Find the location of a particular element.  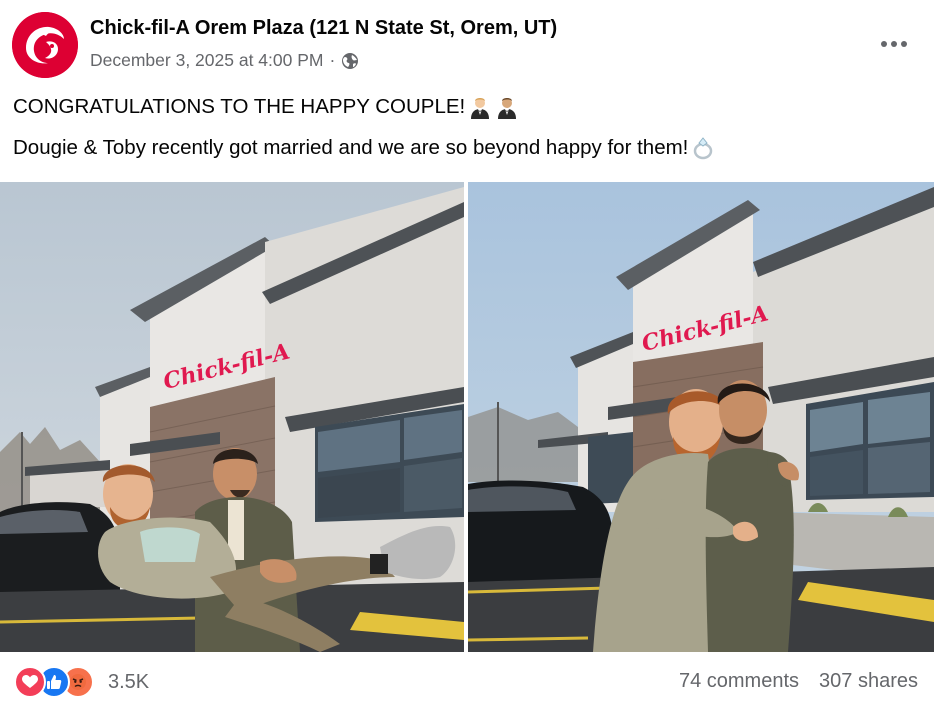

reactions-summary: 3.5K is located at coordinates (81, 682).